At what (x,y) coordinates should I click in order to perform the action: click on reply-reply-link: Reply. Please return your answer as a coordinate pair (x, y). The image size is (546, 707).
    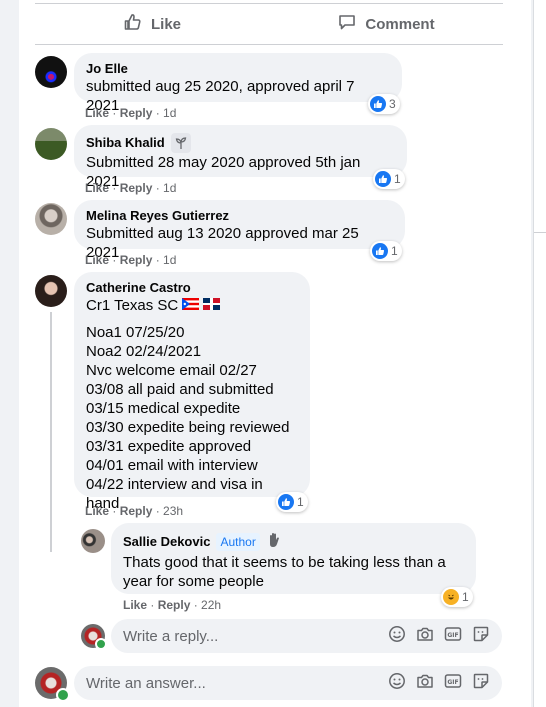
    Looking at the image, I should click on (174, 605).